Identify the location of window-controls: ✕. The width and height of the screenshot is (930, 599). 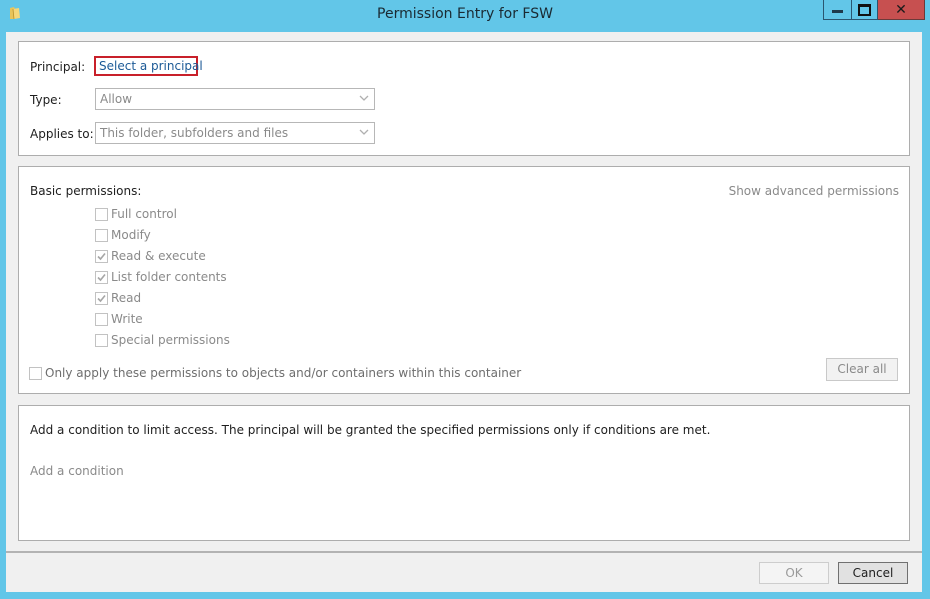
(874, 10).